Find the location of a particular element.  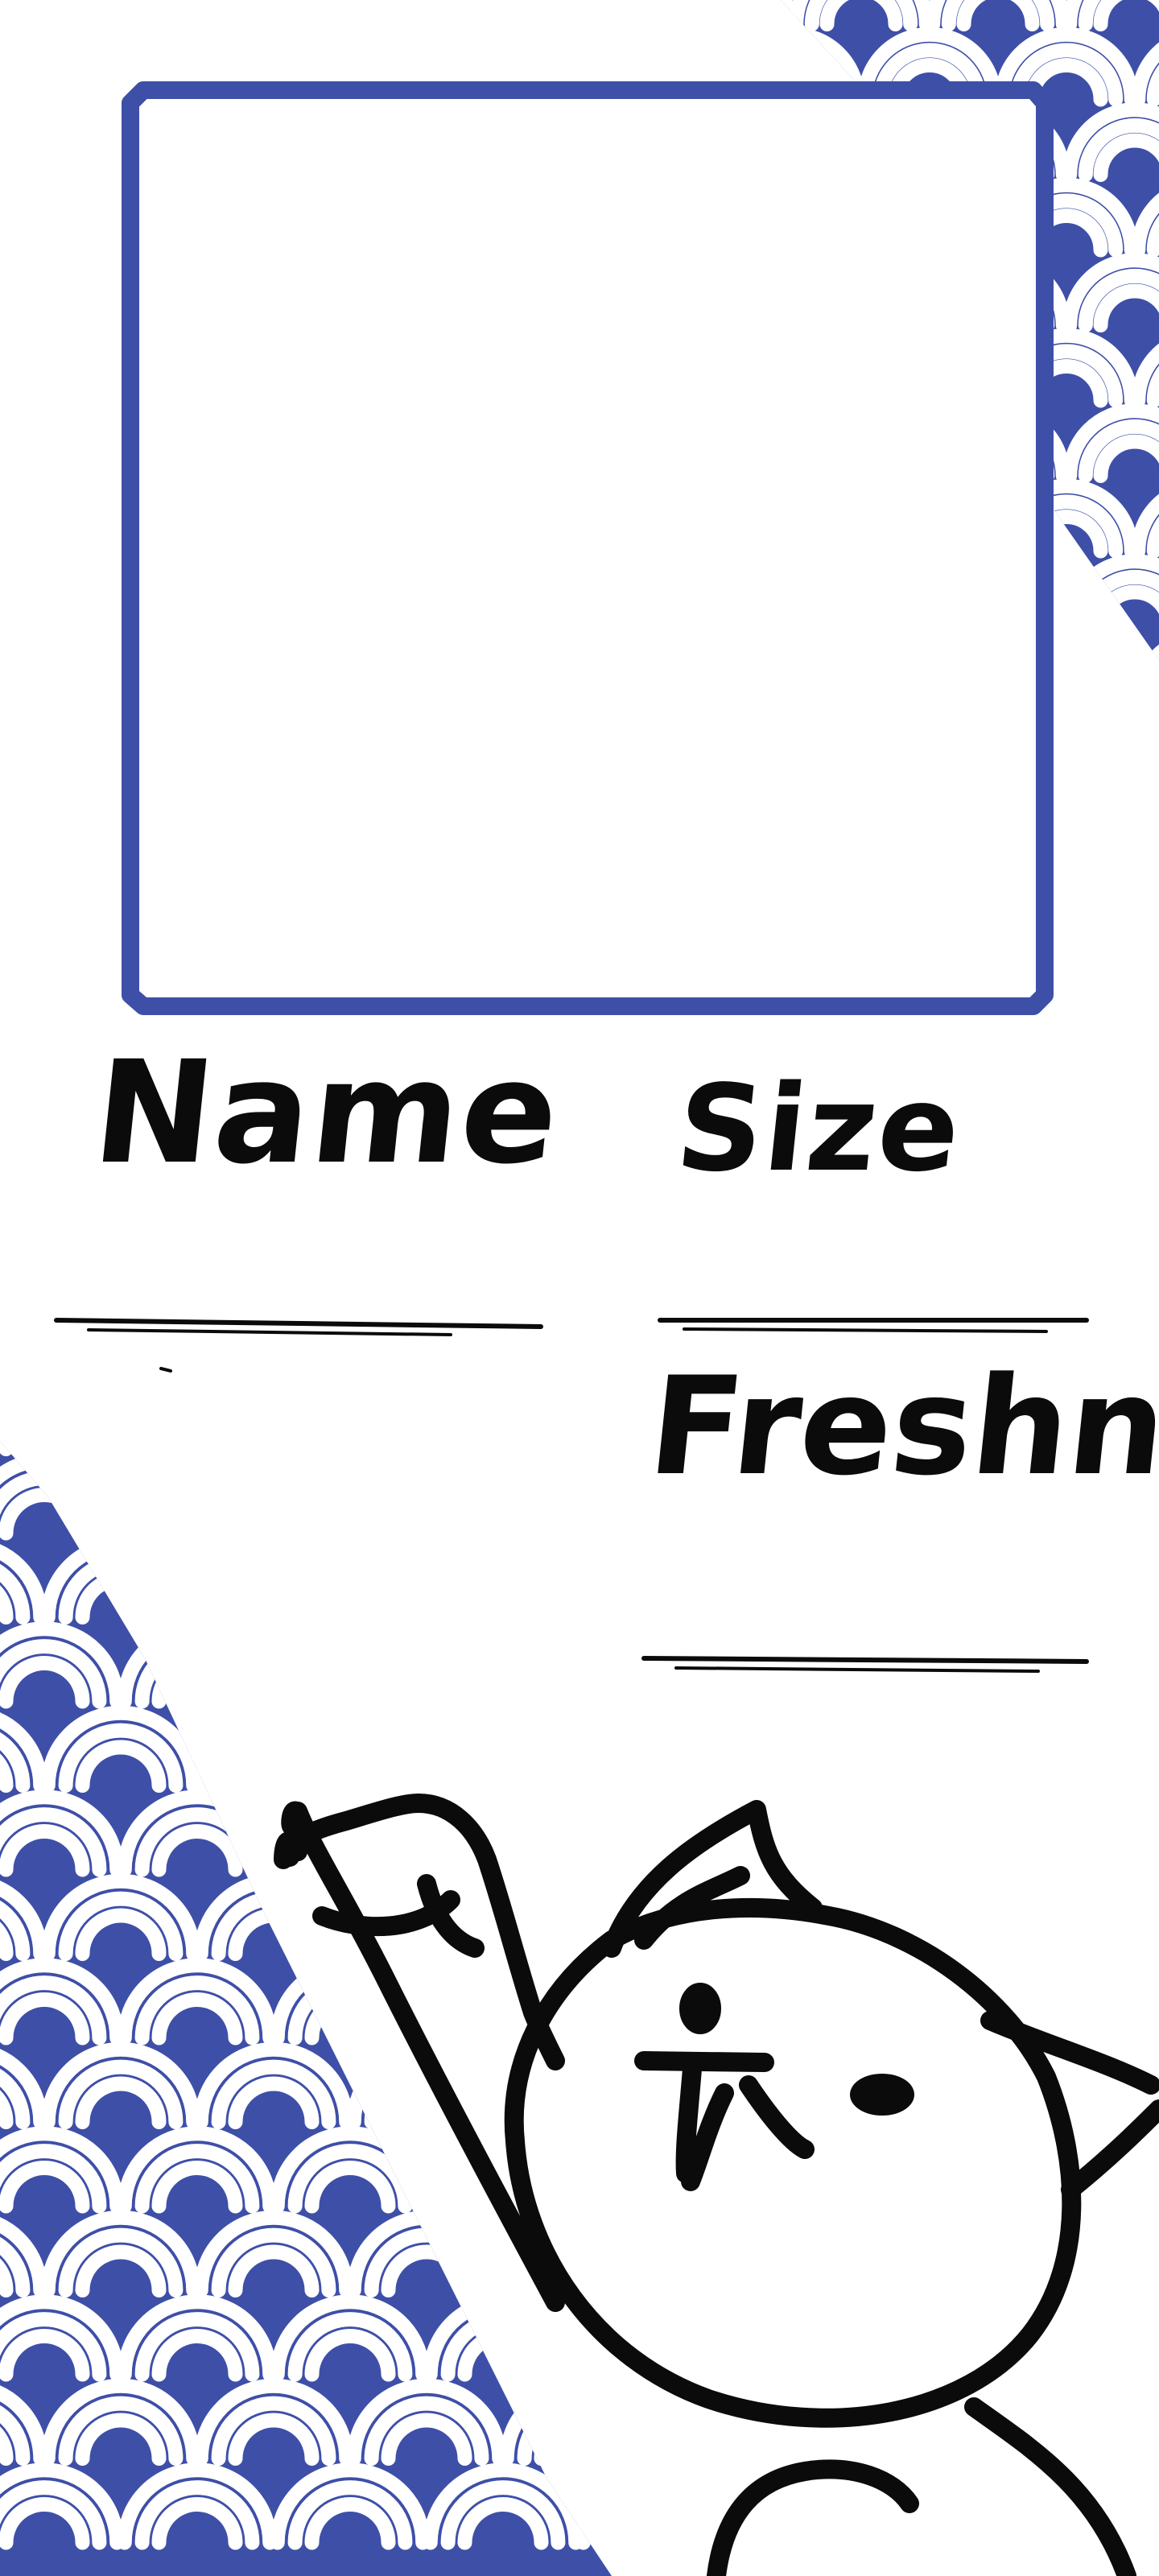

cat-head is located at coordinates (793, 2163).